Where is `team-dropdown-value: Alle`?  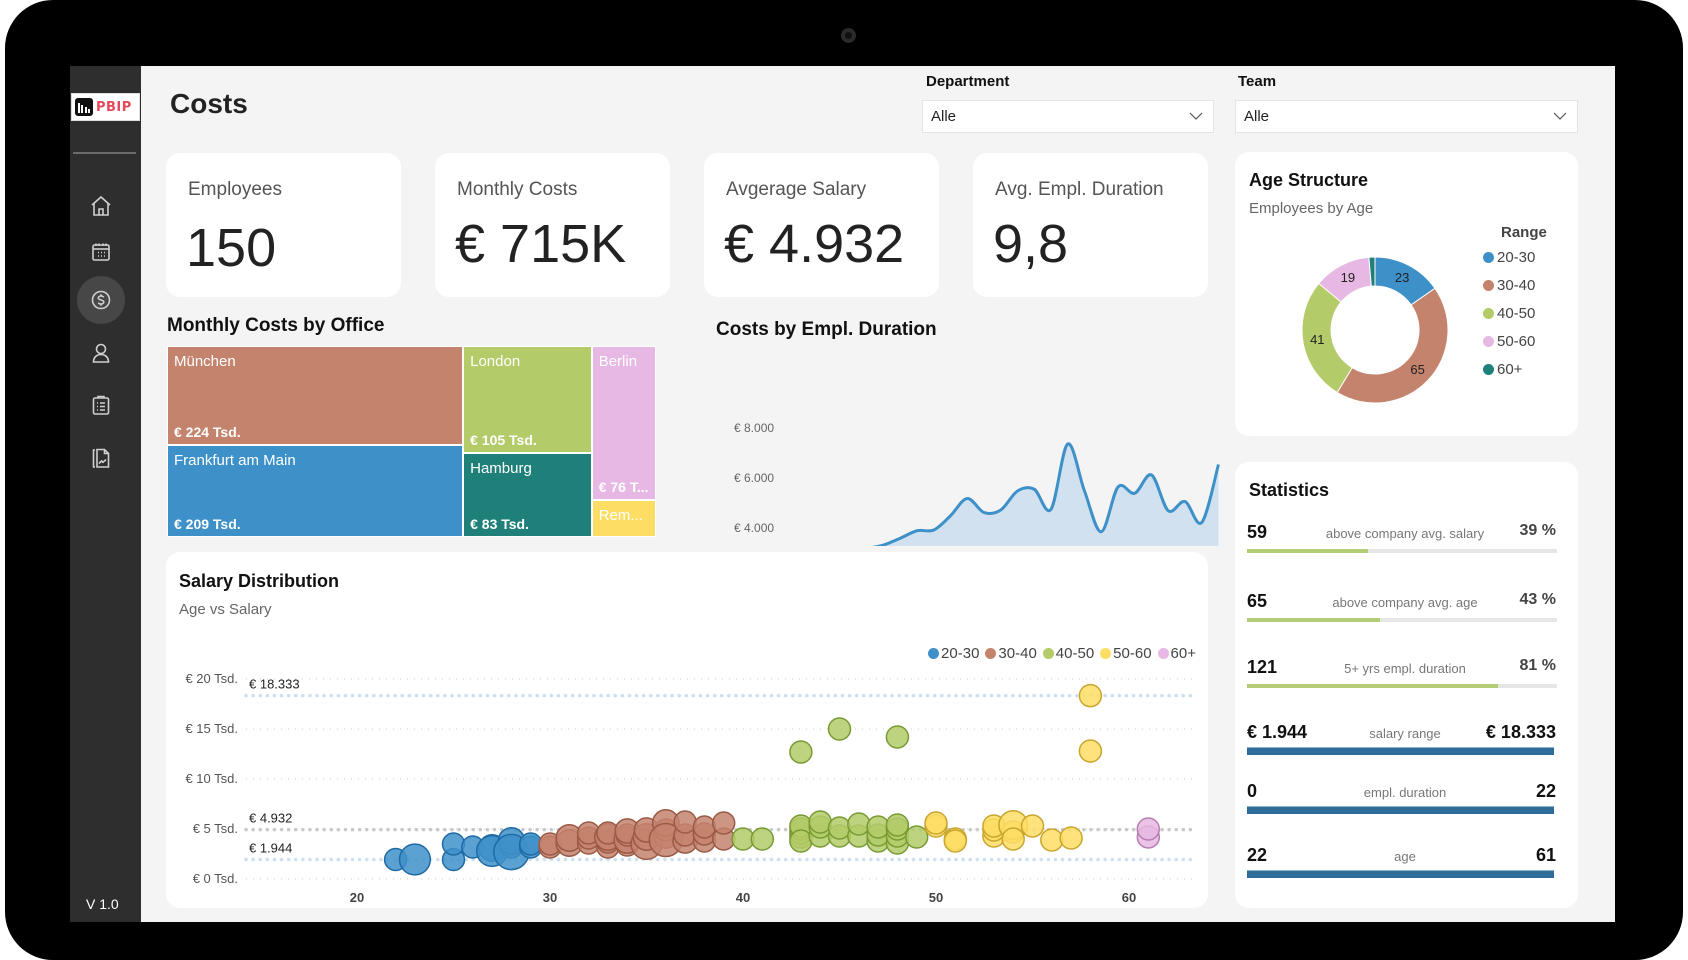
team-dropdown-value: Alle is located at coordinates (1256, 116).